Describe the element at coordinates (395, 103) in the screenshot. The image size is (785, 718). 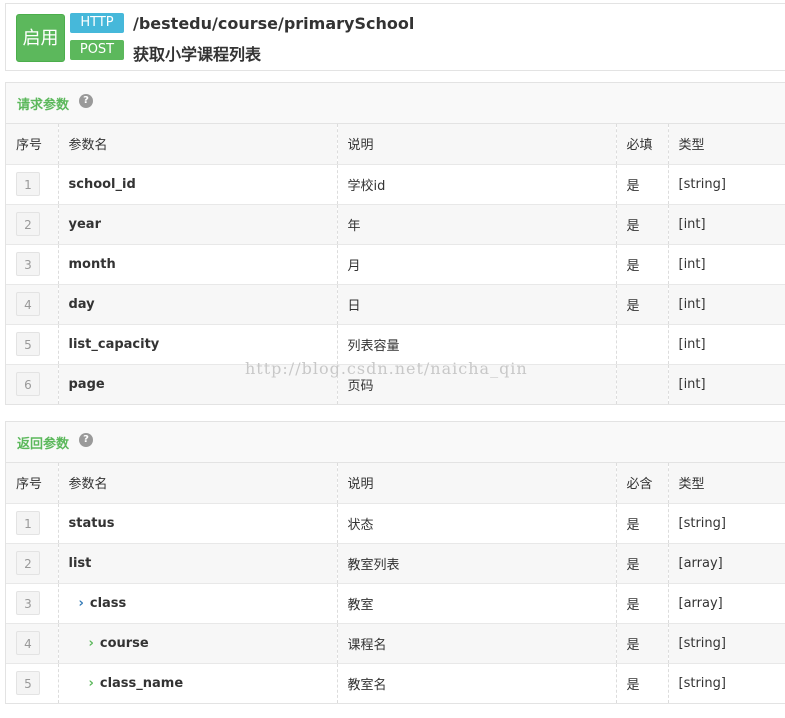
I see `request-params-header: 请求参数 ?` at that location.